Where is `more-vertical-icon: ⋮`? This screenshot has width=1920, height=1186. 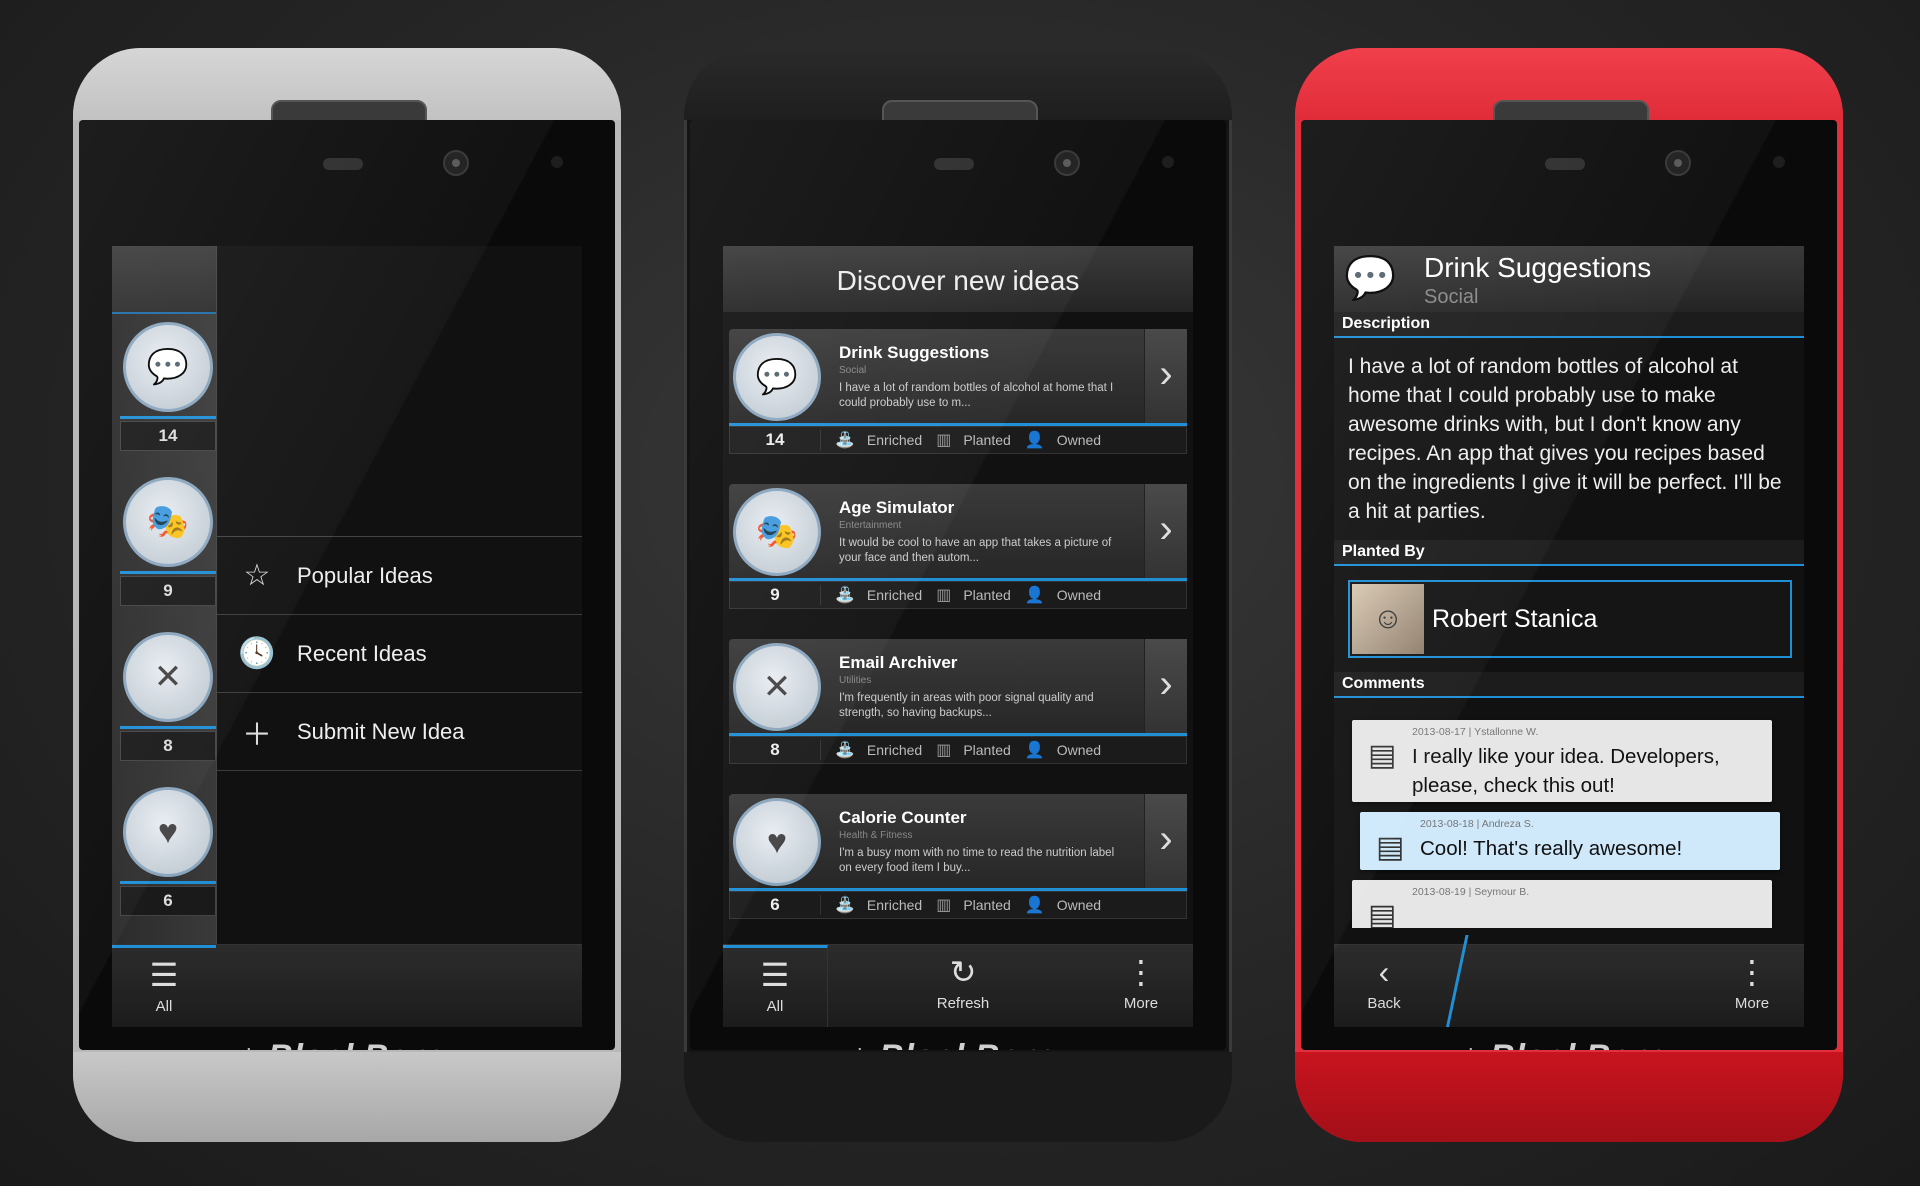
more-vertical-icon: ⋮ is located at coordinates (1141, 972).